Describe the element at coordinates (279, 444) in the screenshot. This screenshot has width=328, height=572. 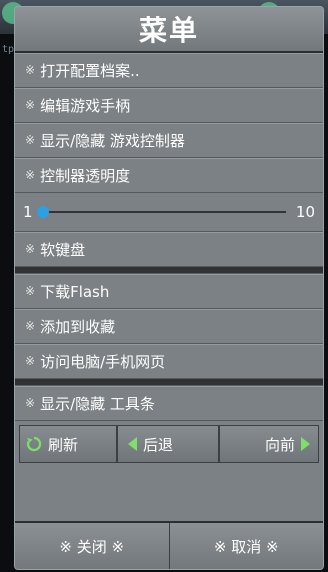
I see `forward-label: 向前` at that location.